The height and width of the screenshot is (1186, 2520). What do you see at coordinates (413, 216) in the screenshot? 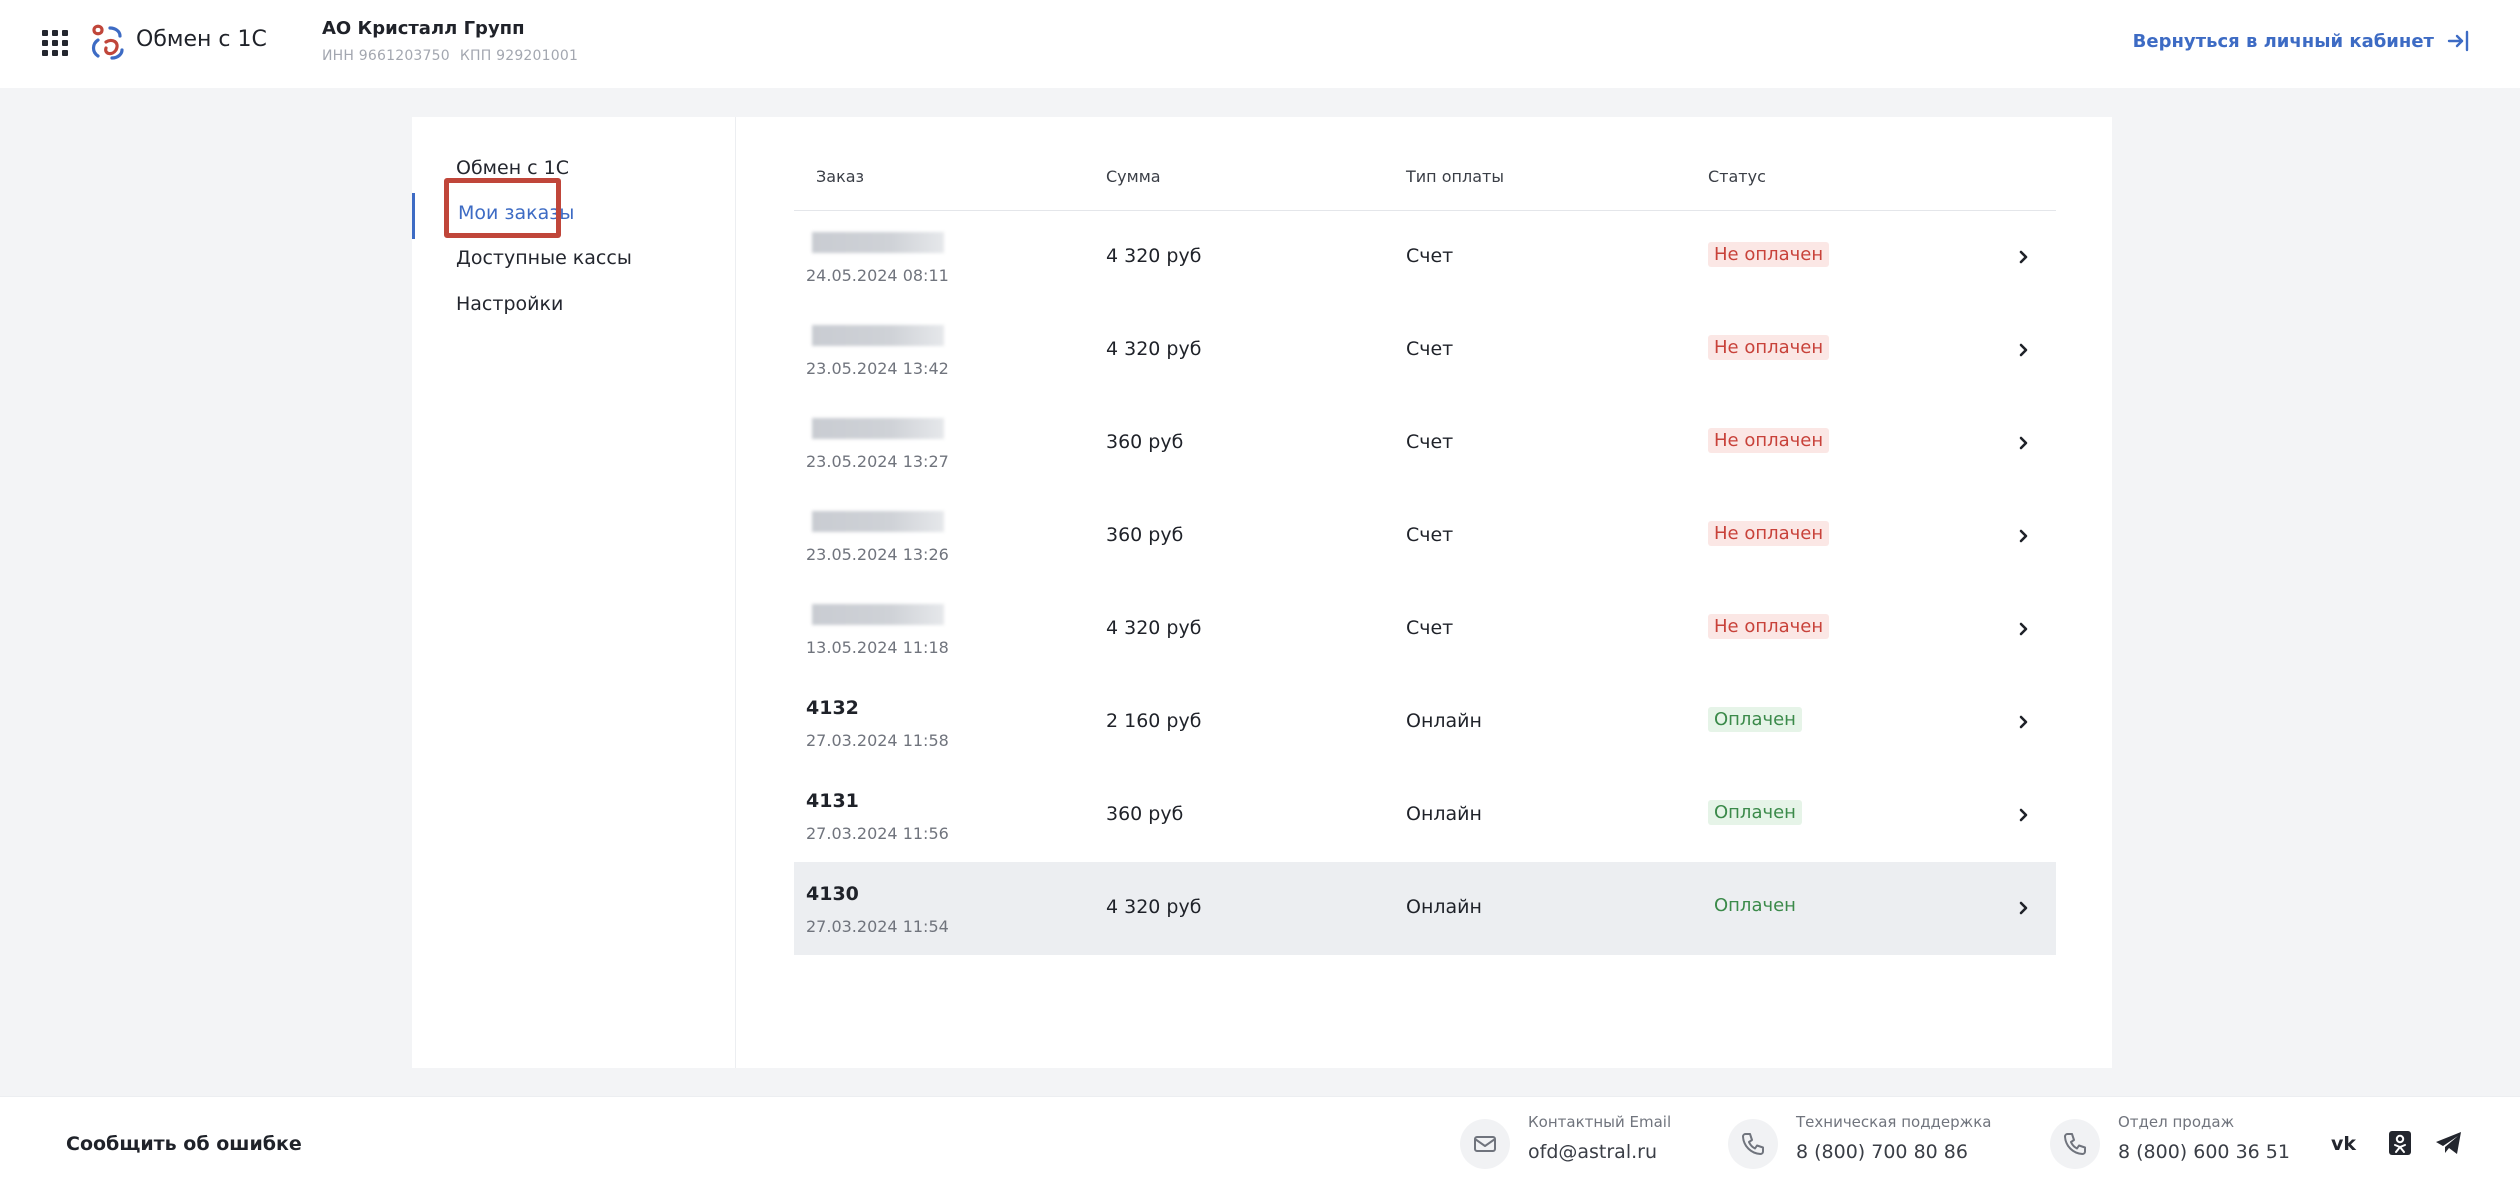
I see `nav-active-indicator` at bounding box center [413, 216].